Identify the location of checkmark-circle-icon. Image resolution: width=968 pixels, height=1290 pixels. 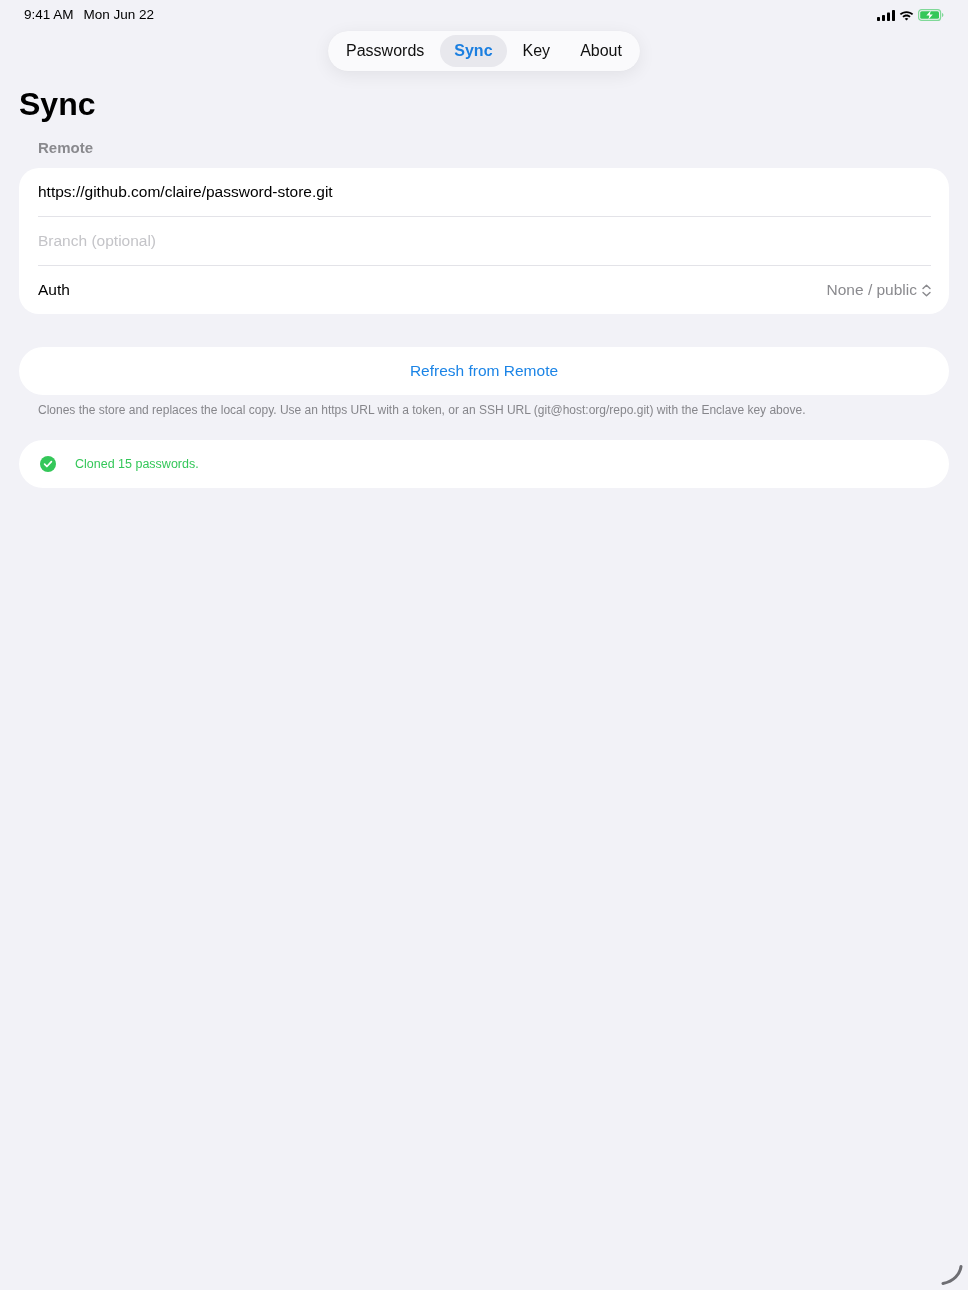
(48, 464).